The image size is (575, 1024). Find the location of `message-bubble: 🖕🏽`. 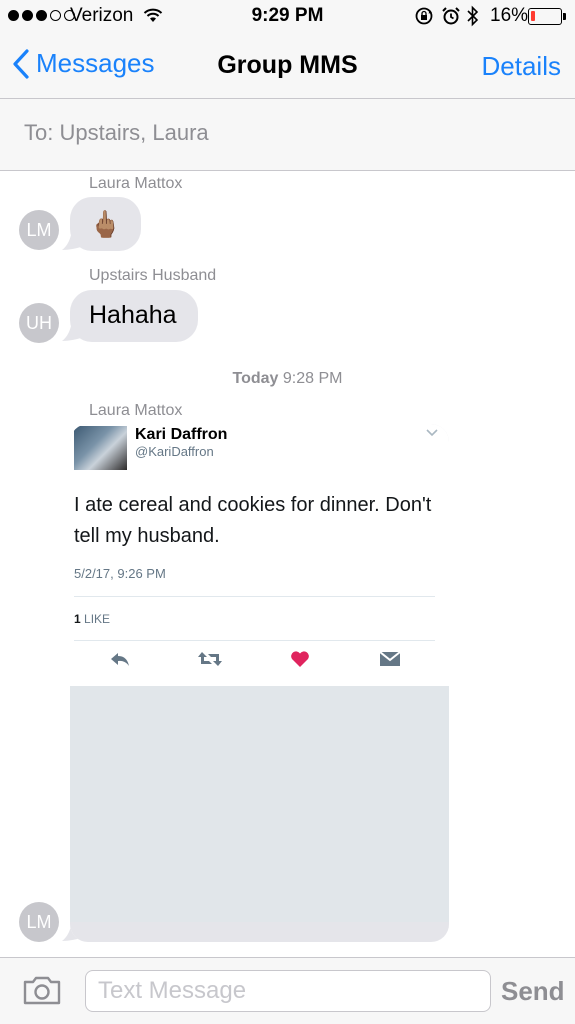

message-bubble: 🖕🏽 is located at coordinates (105, 224).